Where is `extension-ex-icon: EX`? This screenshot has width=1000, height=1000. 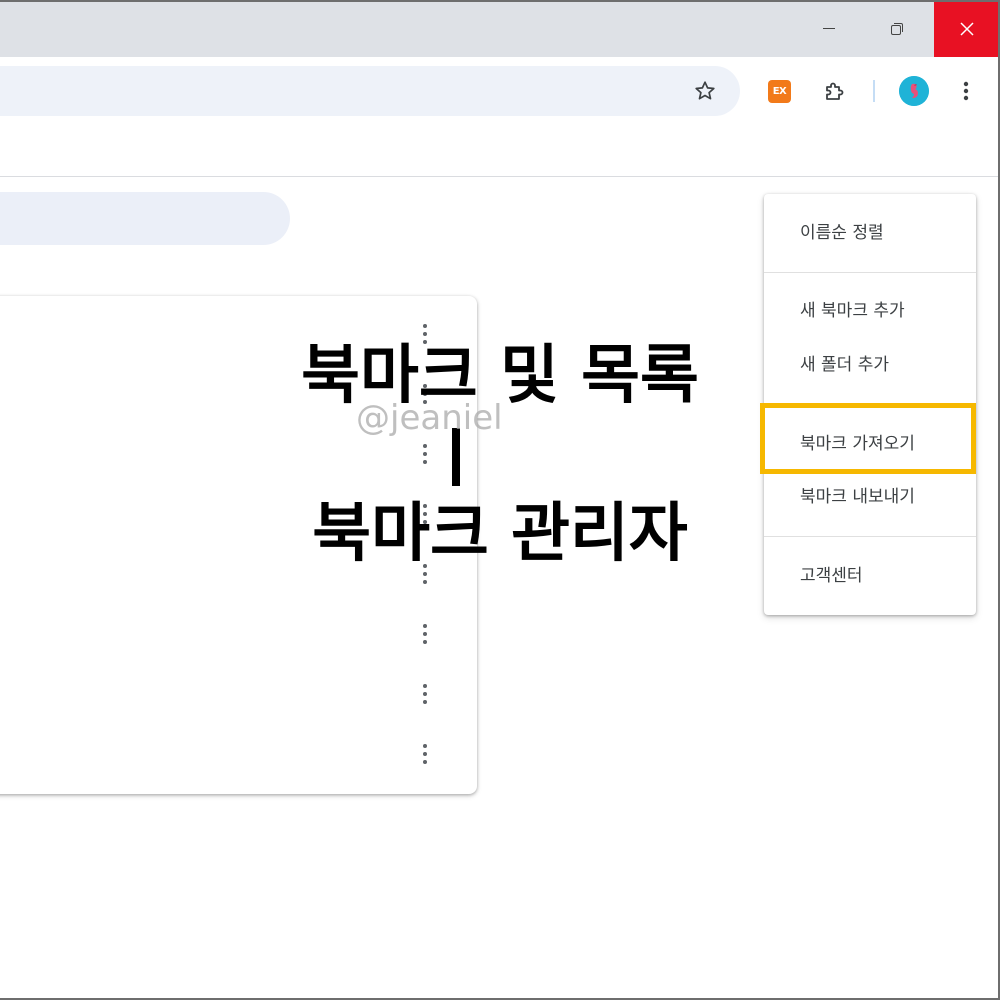
extension-ex-icon: EX is located at coordinates (779, 91).